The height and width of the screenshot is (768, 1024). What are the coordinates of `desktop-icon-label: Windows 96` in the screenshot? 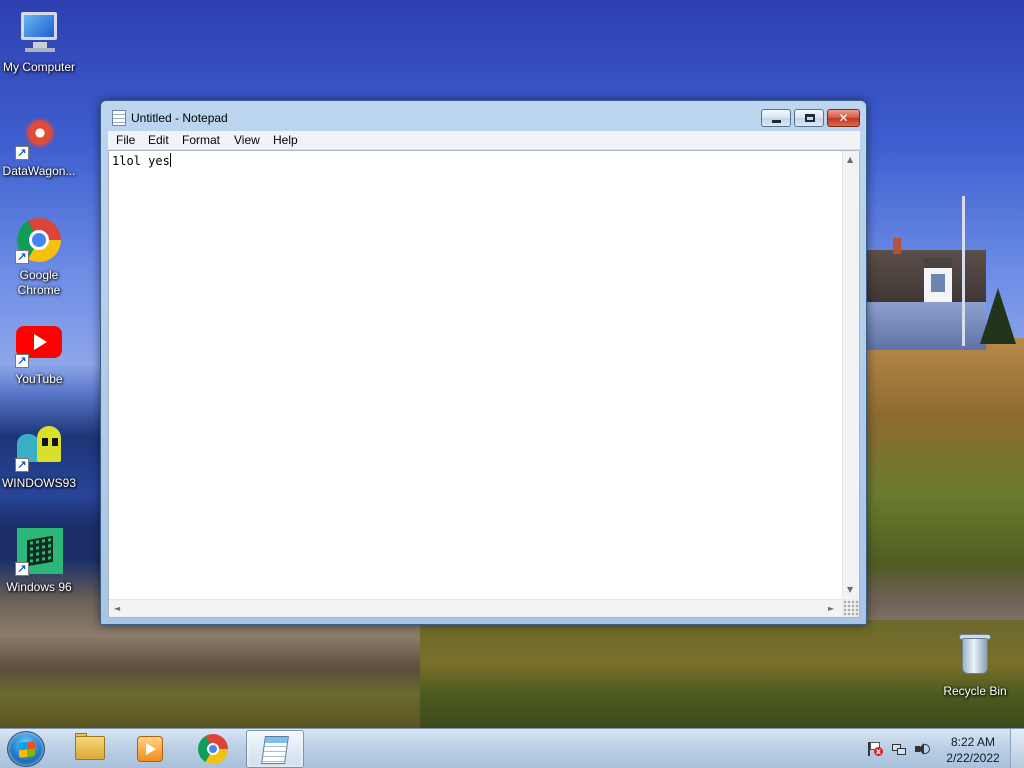 It's located at (39, 587).